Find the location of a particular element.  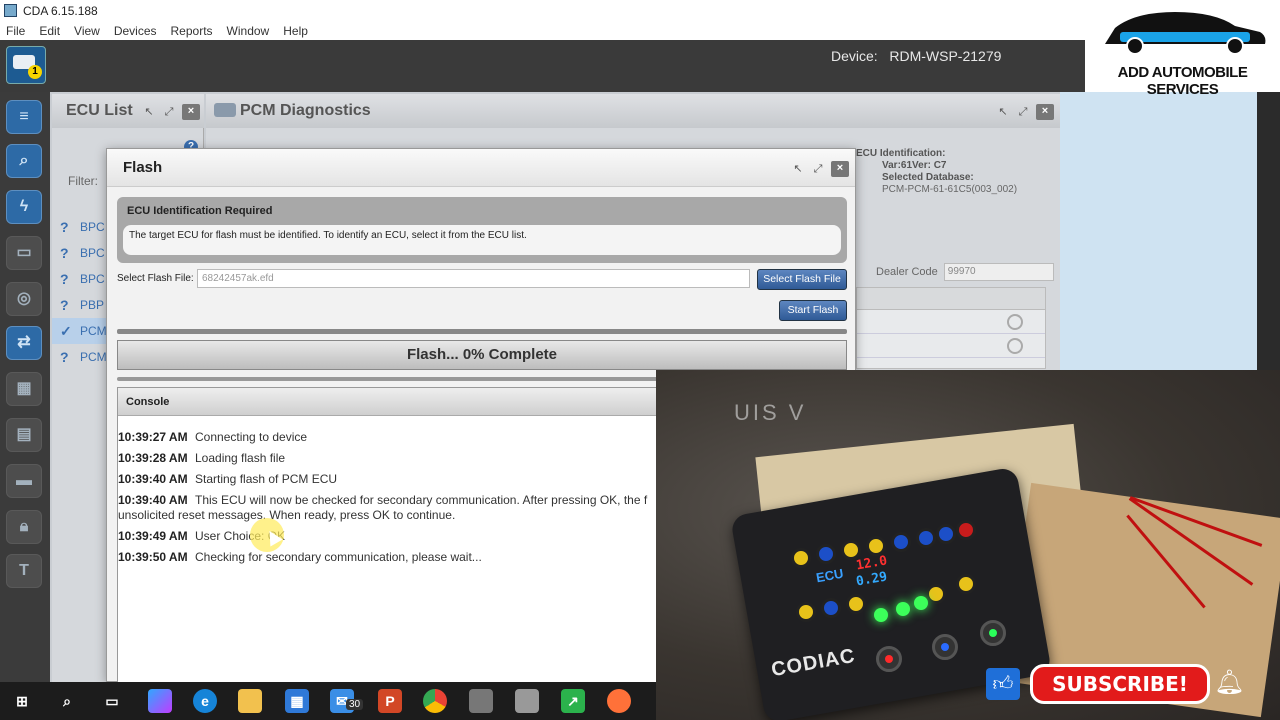

security-tool-button: 🔒︎ is located at coordinates (24, 527).